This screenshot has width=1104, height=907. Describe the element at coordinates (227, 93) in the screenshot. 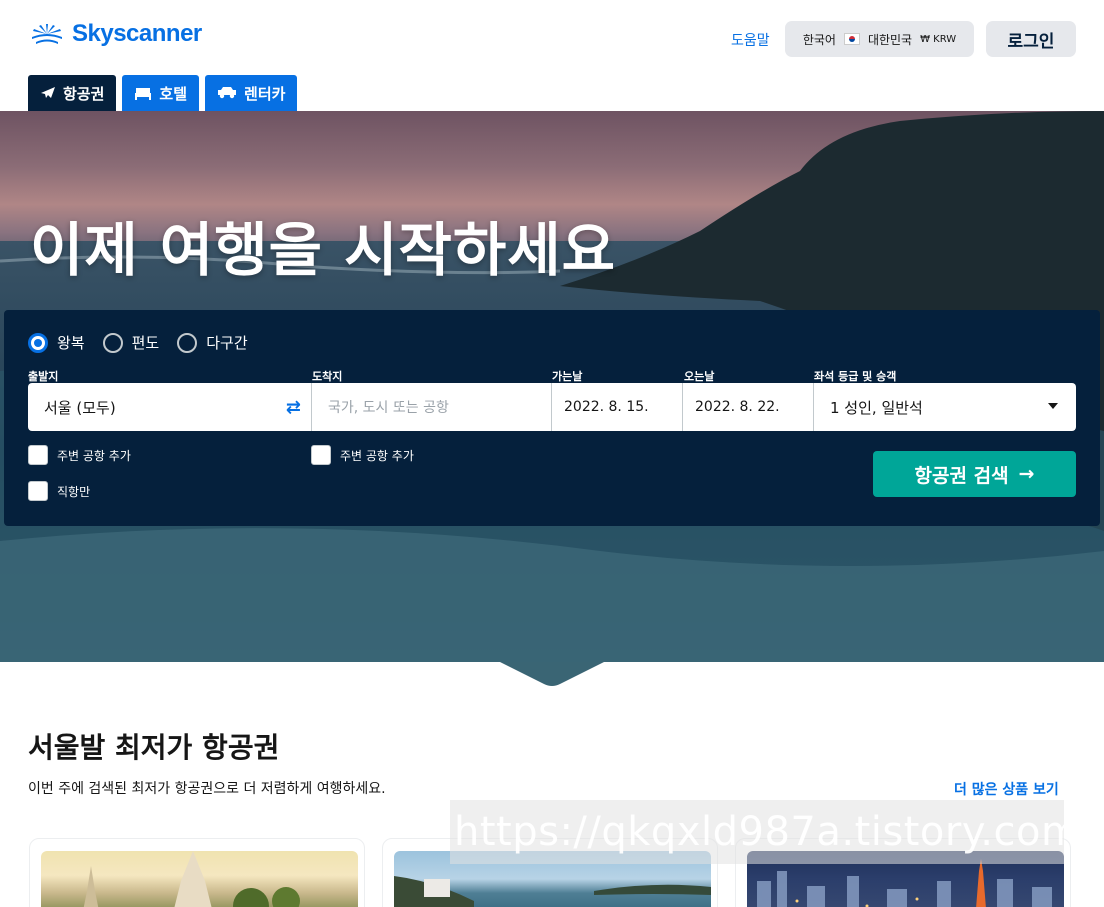

I see `car-icon` at that location.